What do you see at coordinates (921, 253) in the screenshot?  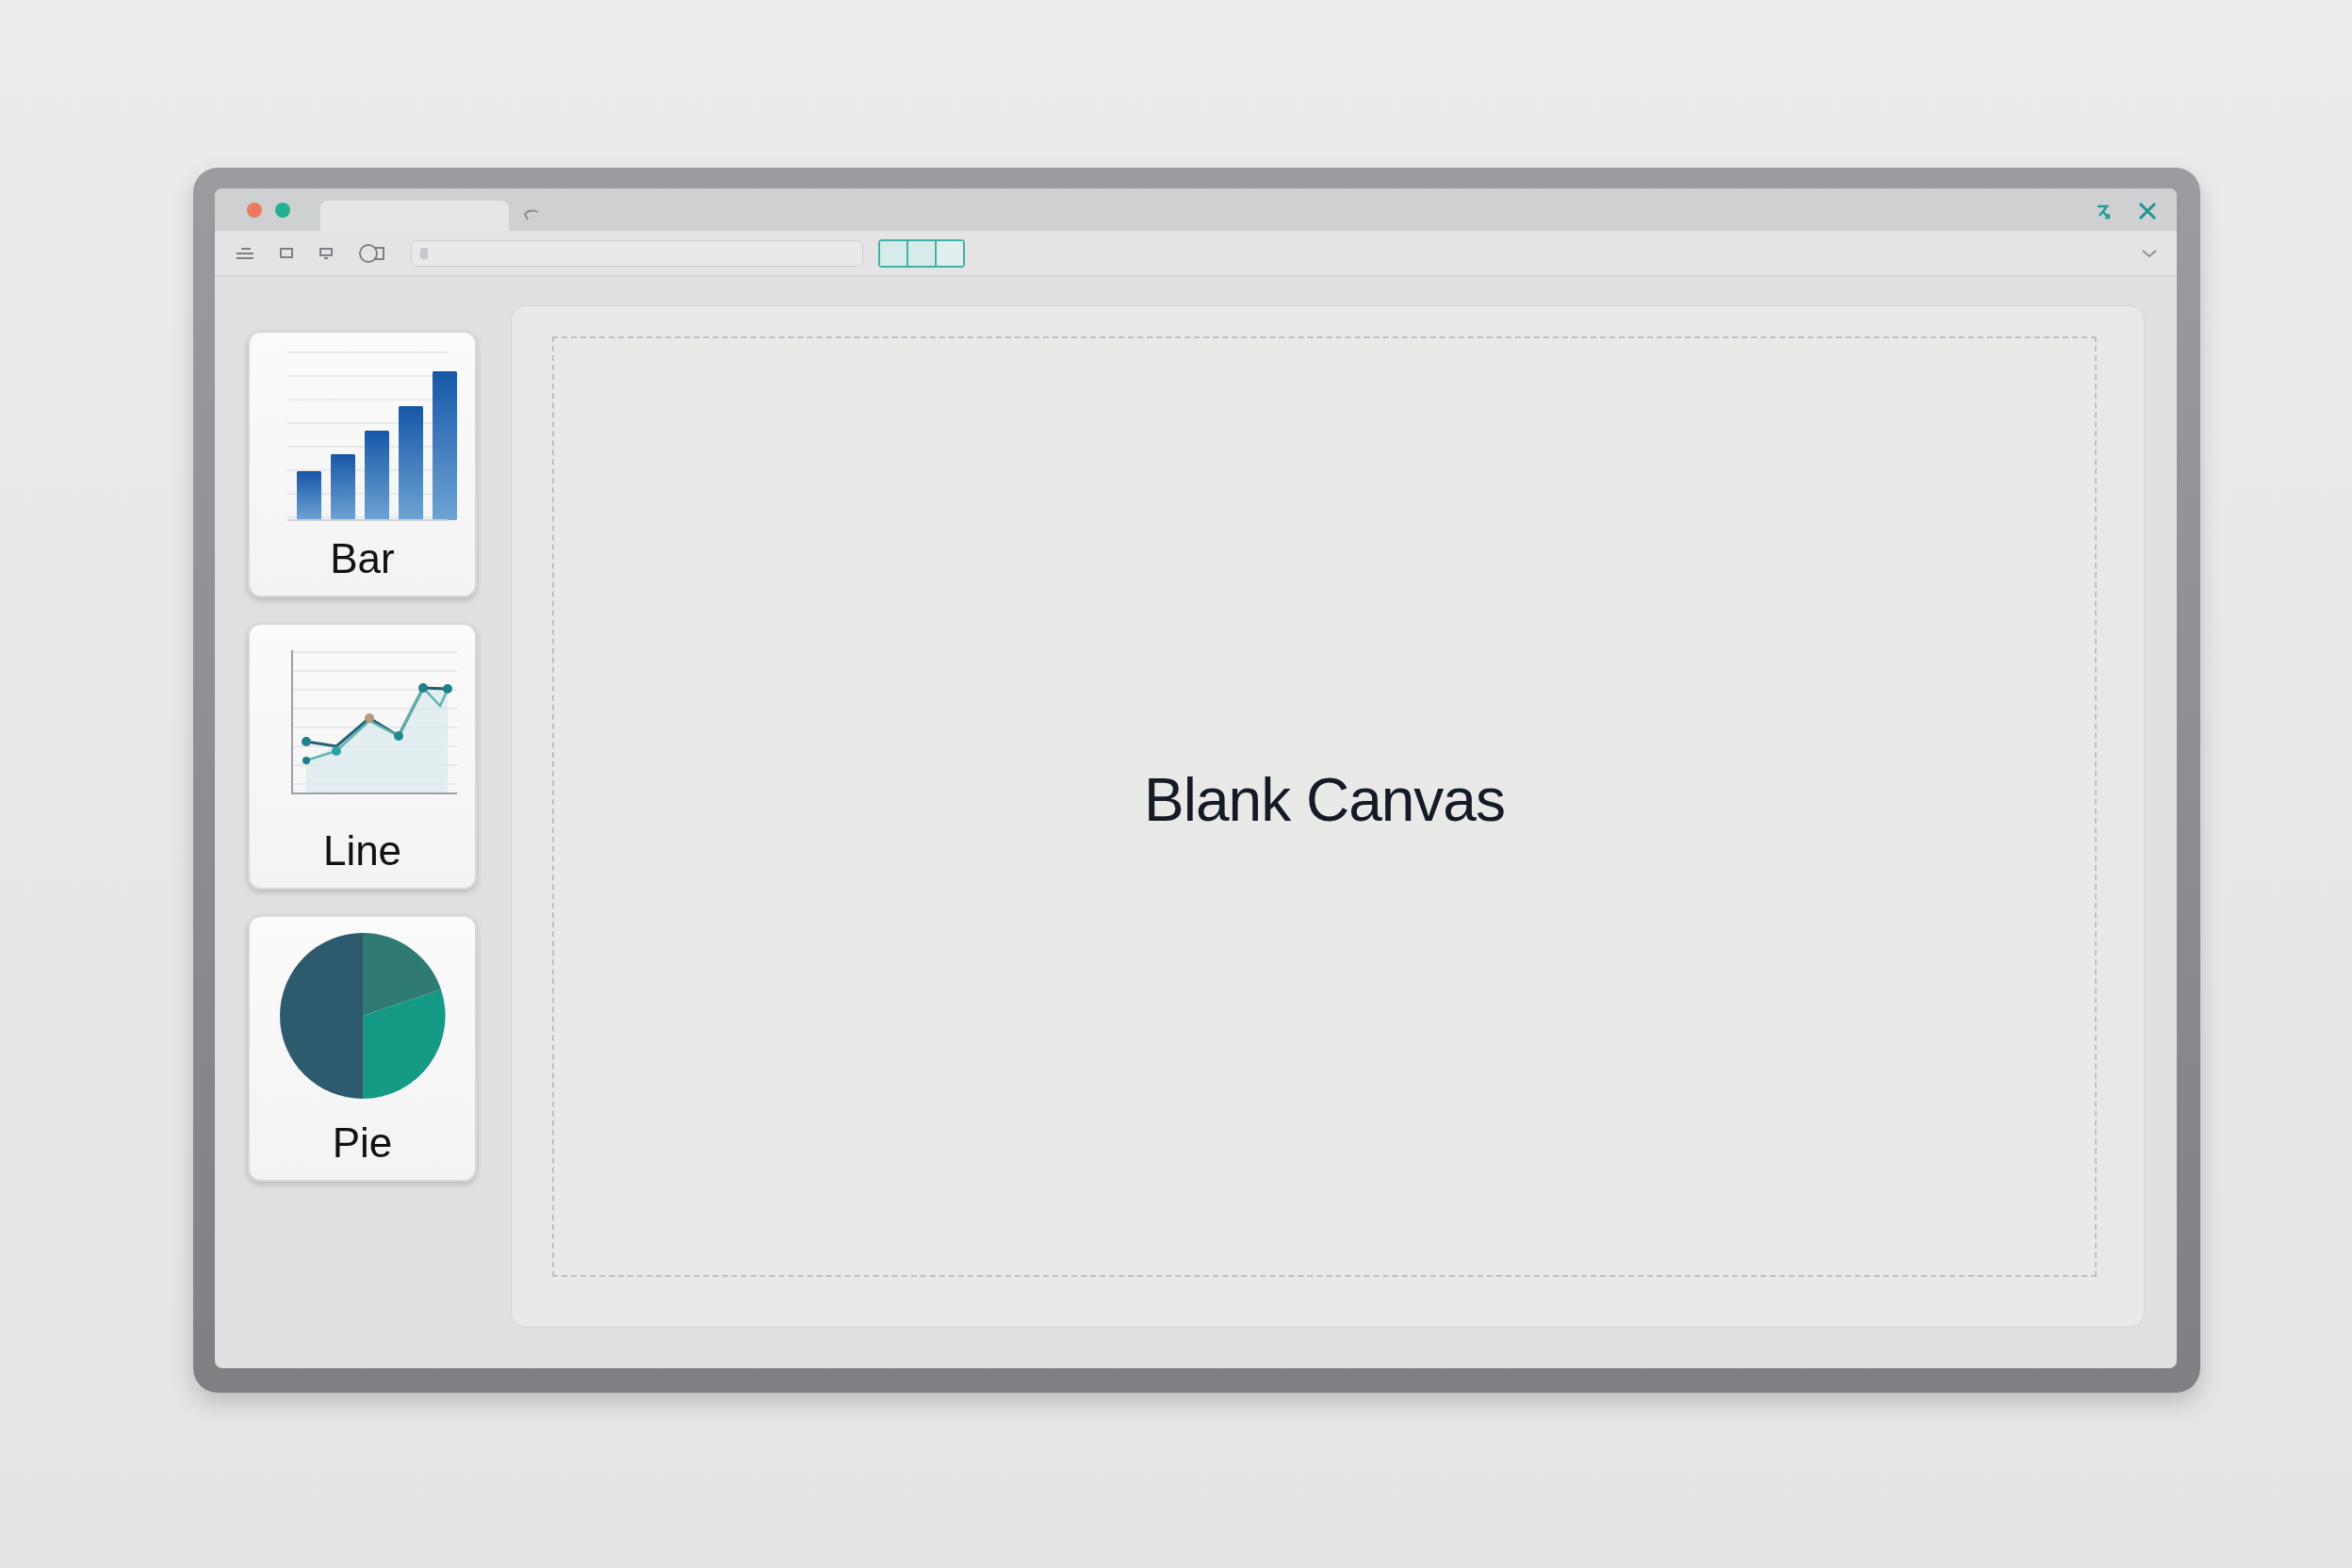 I see `toggle-control` at bounding box center [921, 253].